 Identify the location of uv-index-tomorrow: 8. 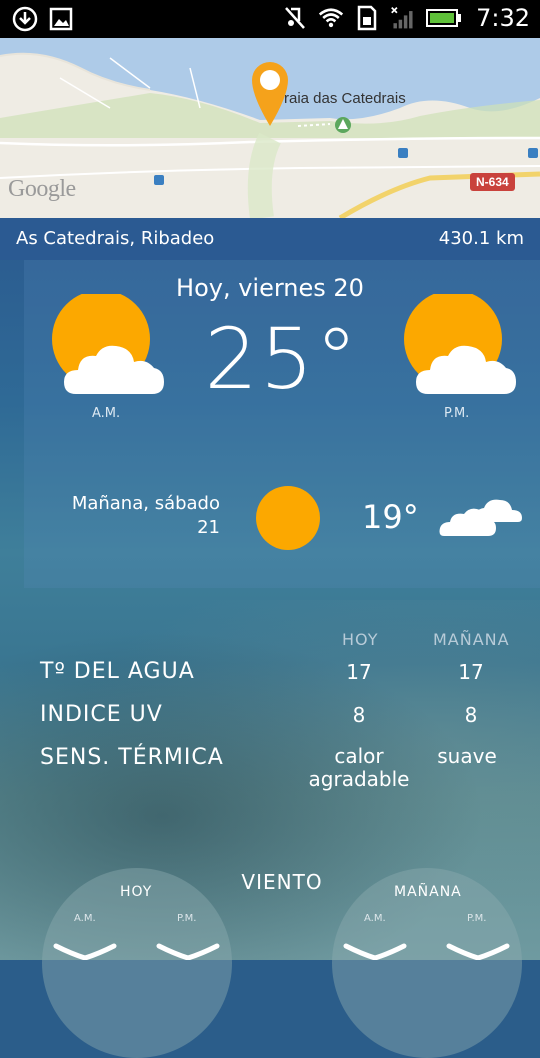
(471, 715).